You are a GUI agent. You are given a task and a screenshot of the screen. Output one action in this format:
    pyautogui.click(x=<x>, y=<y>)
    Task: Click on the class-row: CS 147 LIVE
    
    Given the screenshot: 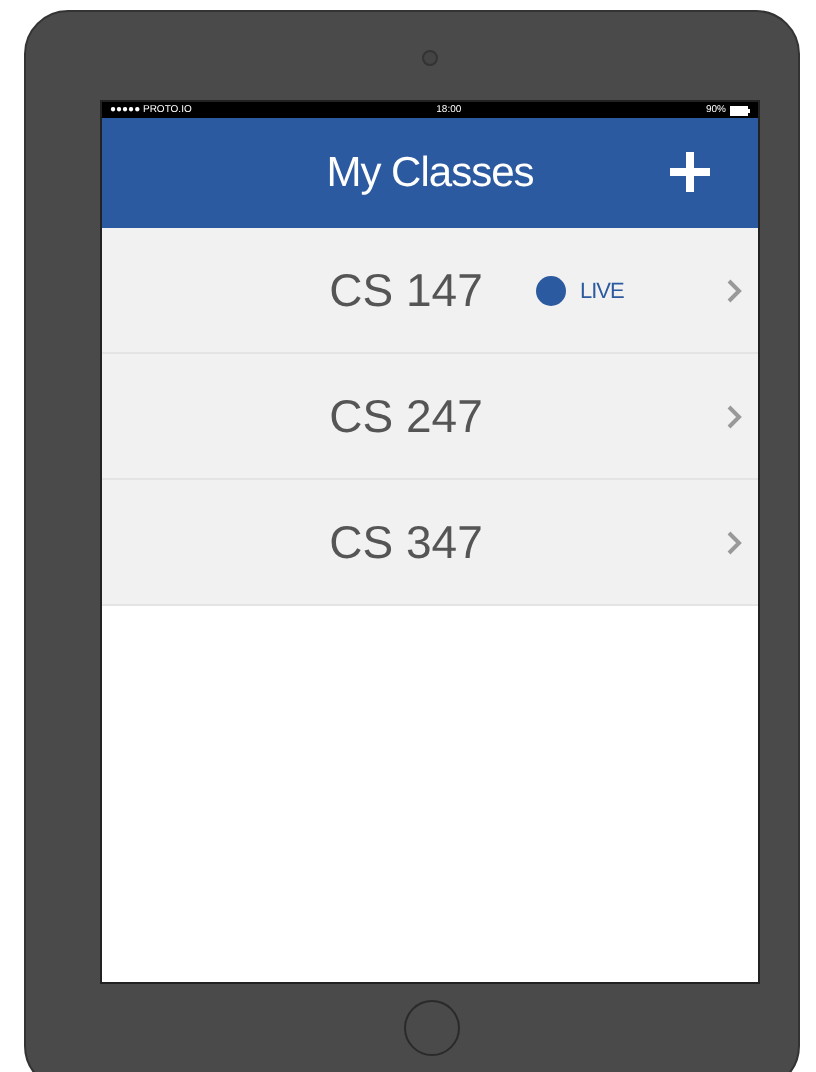 What is the action you would take?
    pyautogui.click(x=430, y=291)
    